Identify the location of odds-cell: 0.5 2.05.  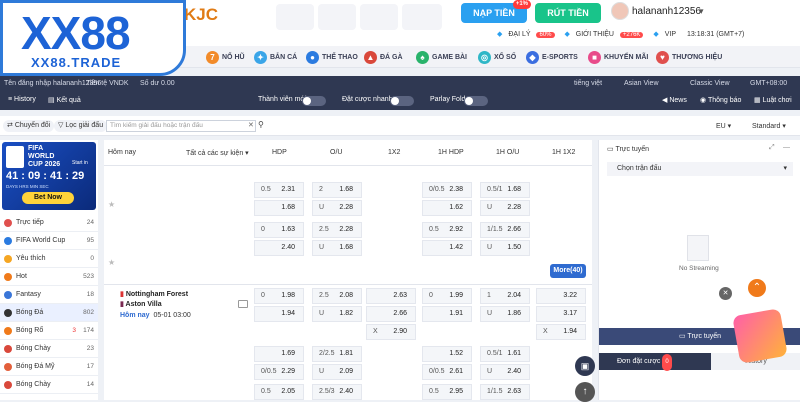
(279, 392).